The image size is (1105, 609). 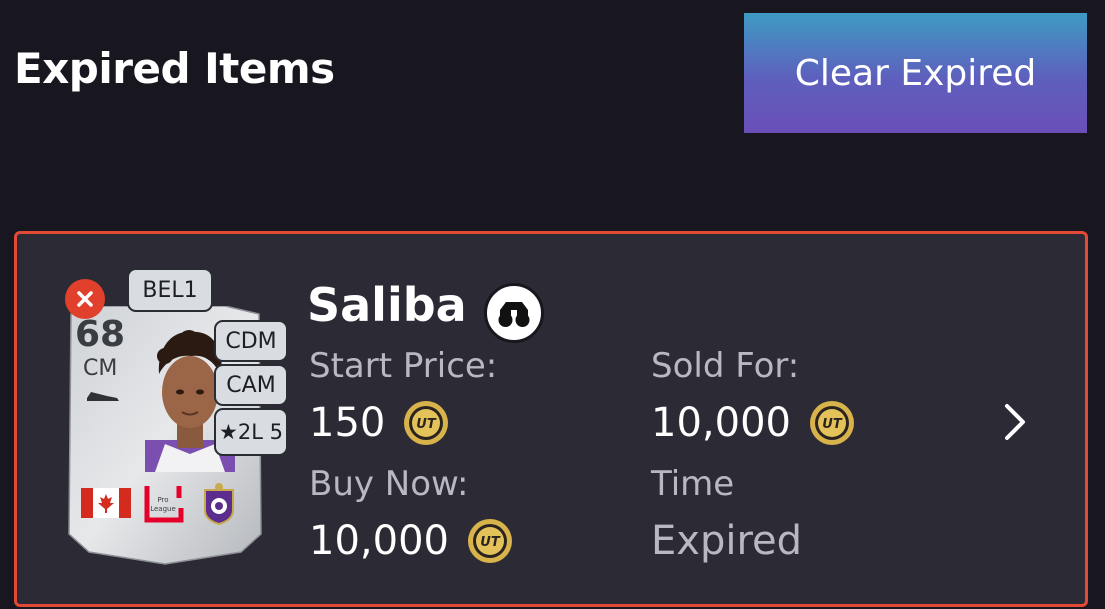 I want to click on pro-league-logo: Pro League, so click(x=164, y=504).